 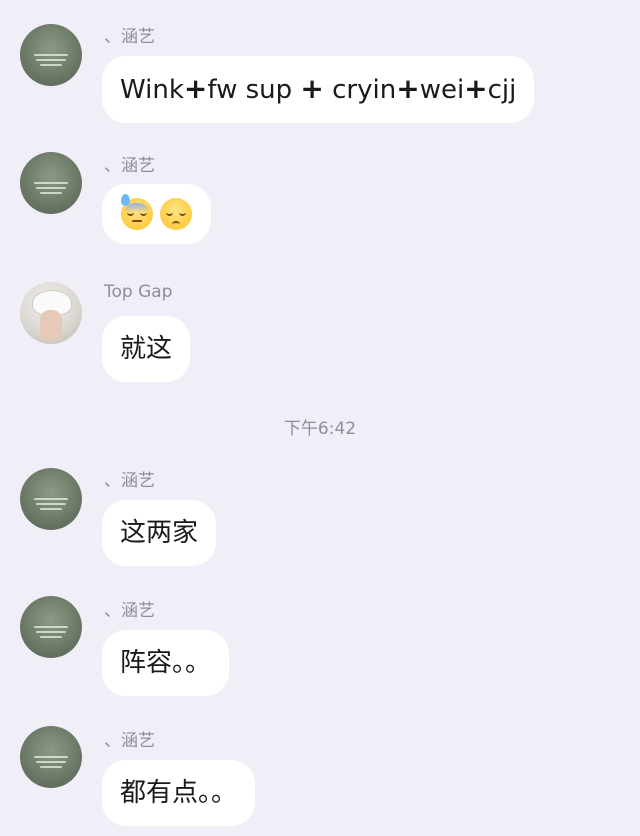 I want to click on message-bubble: 都有点。。, so click(x=179, y=793).